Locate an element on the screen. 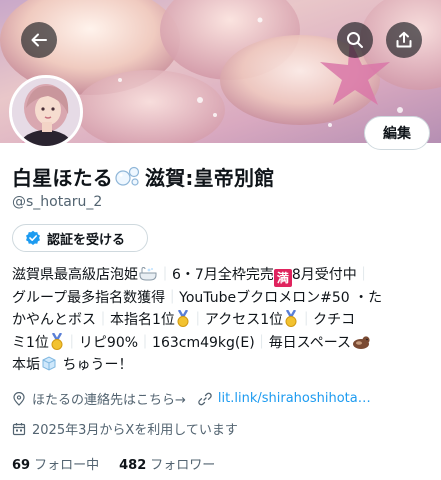  share-button is located at coordinates (404, 40).